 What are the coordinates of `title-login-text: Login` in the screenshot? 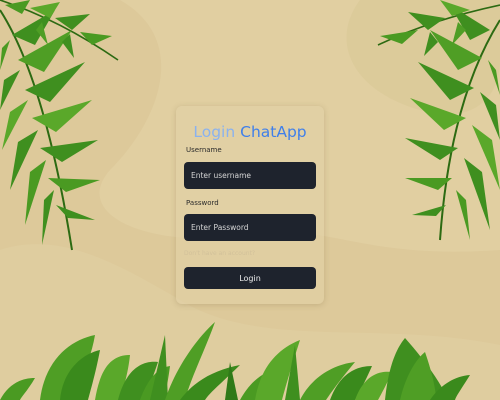 It's located at (214, 132).